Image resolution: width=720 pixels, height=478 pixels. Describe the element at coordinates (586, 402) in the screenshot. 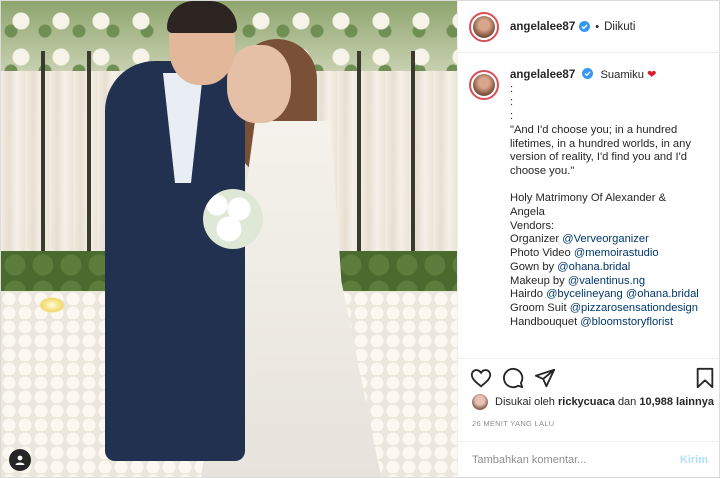

I see `liker-username: rickycuaca` at that location.